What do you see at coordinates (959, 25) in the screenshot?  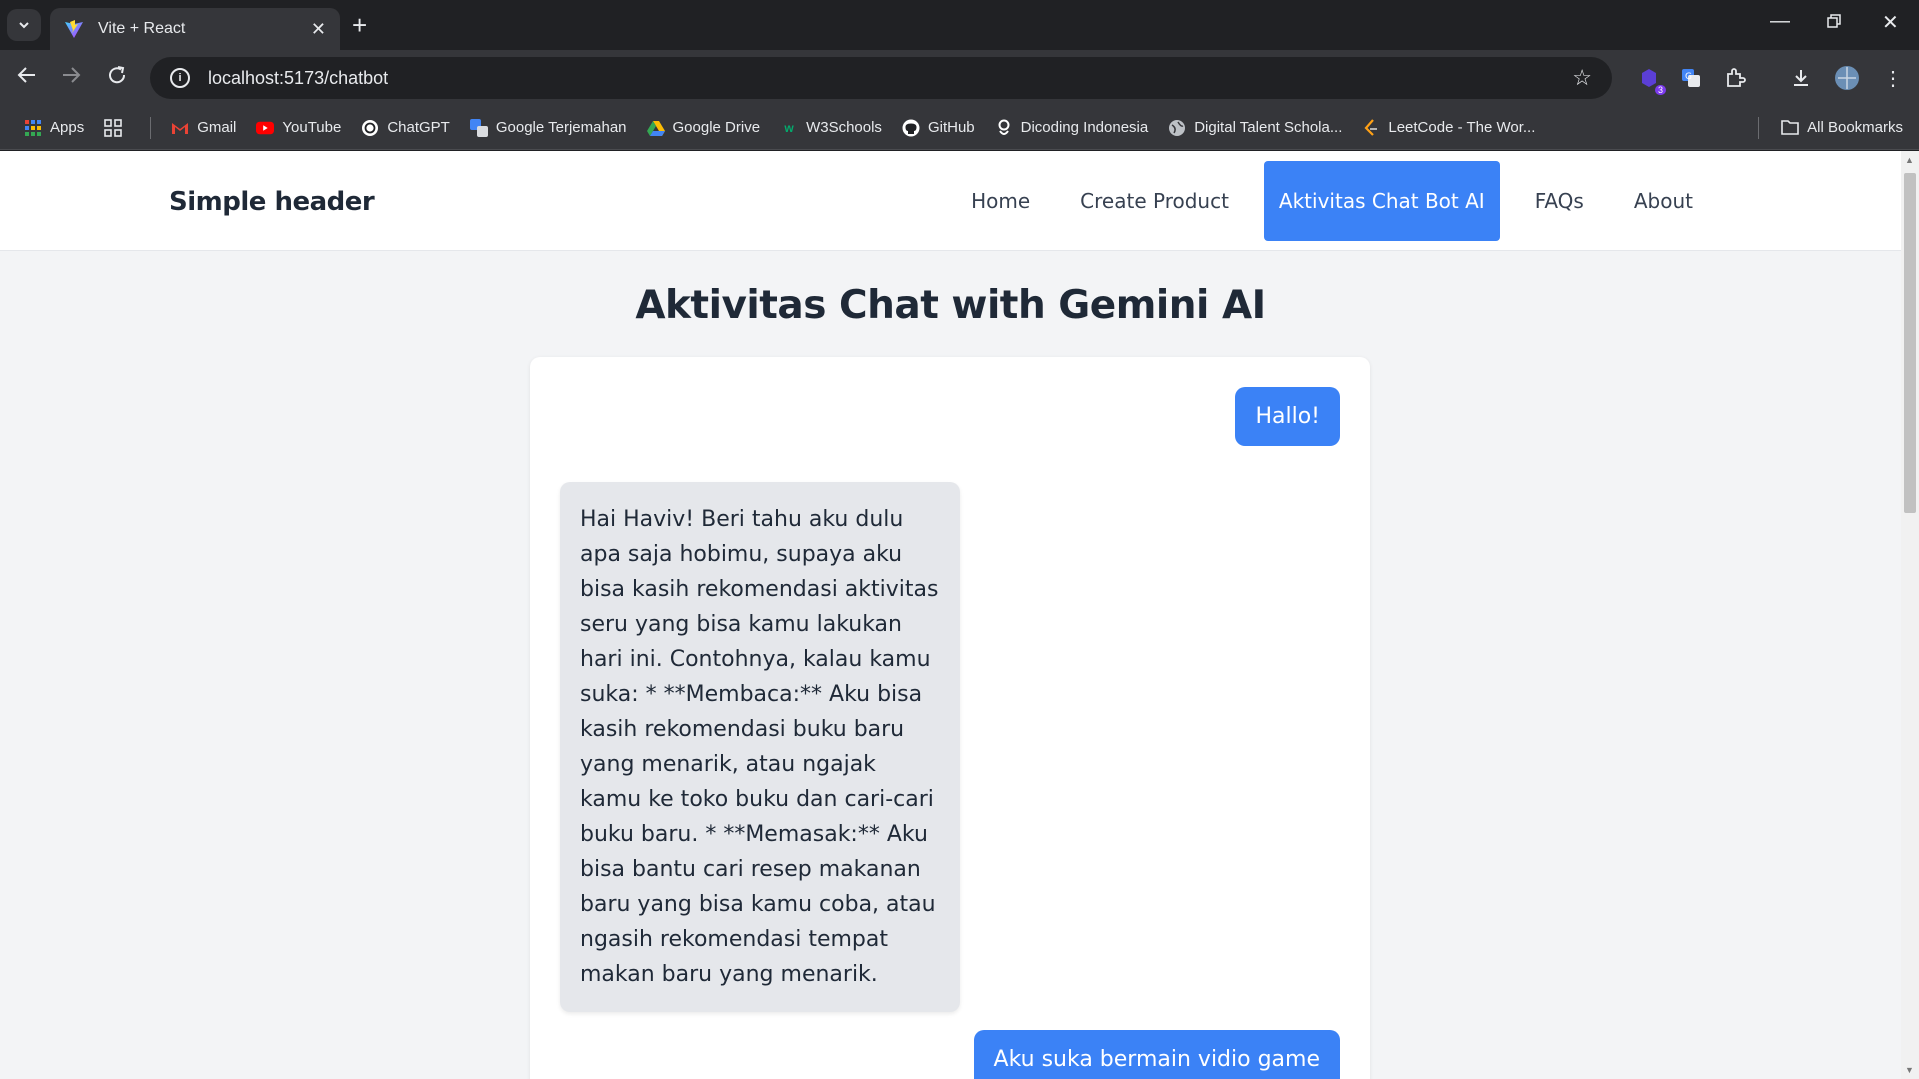 I see `tab-strip: Vite + React ✕ + — ✕` at bounding box center [959, 25].